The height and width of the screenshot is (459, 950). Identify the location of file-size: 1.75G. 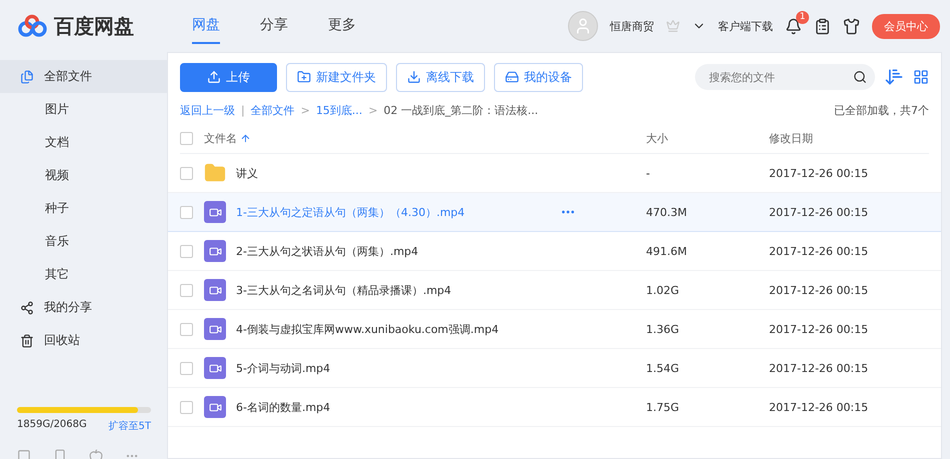
(663, 407).